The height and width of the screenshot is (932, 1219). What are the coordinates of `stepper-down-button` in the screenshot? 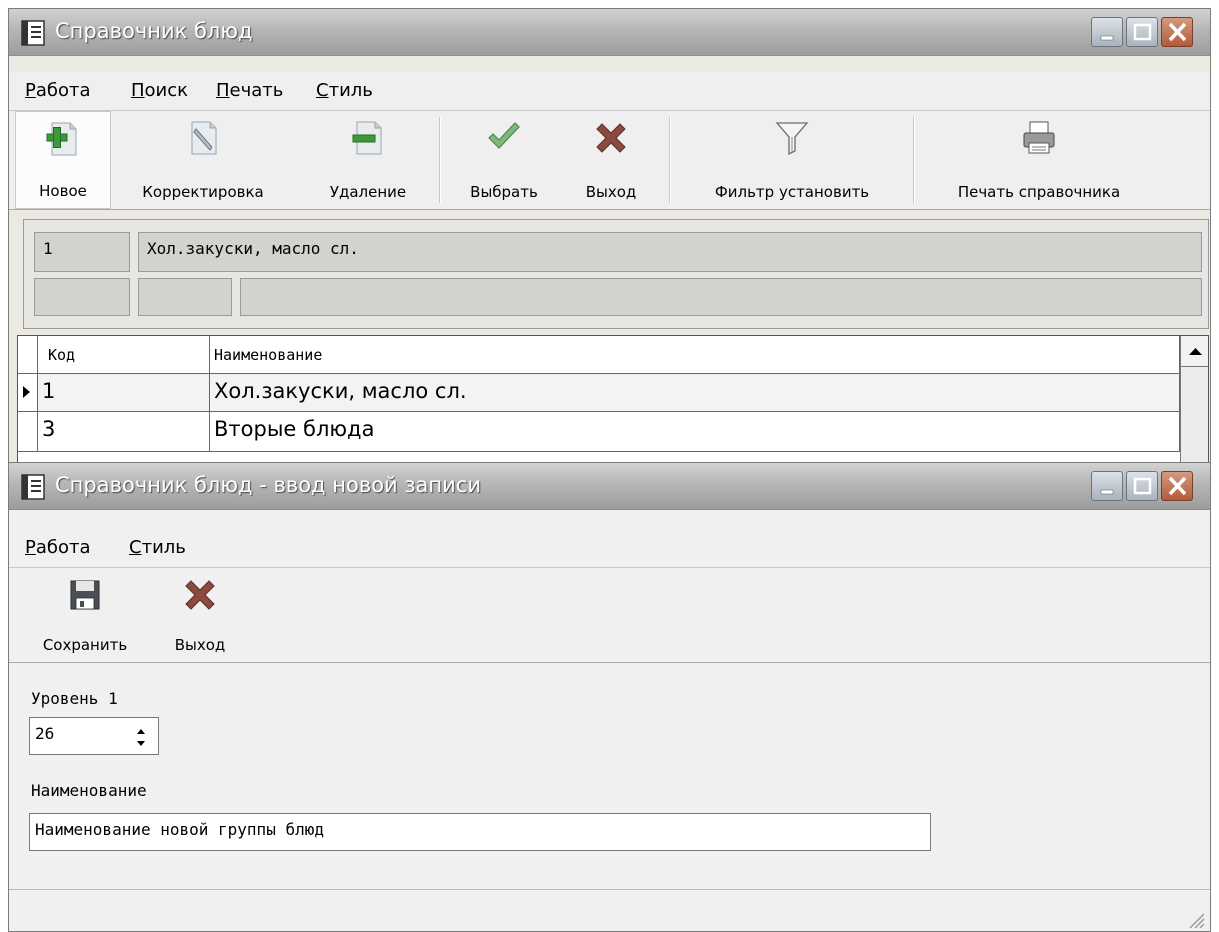 It's located at (141, 742).